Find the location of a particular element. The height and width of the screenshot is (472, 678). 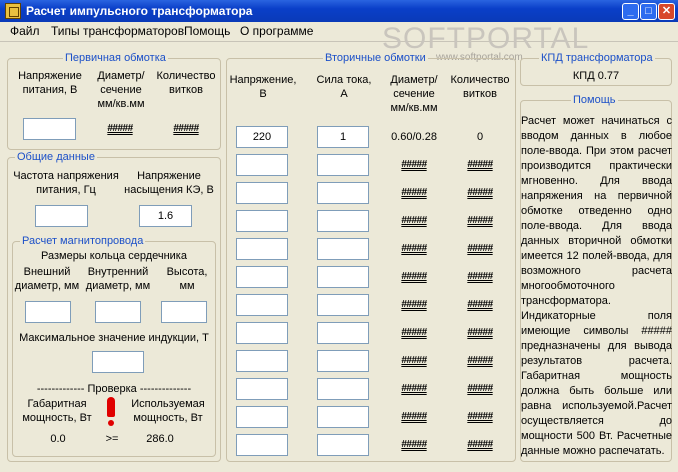

menu-transformer-types: Типы трансформаторов is located at coordinates (117, 31).